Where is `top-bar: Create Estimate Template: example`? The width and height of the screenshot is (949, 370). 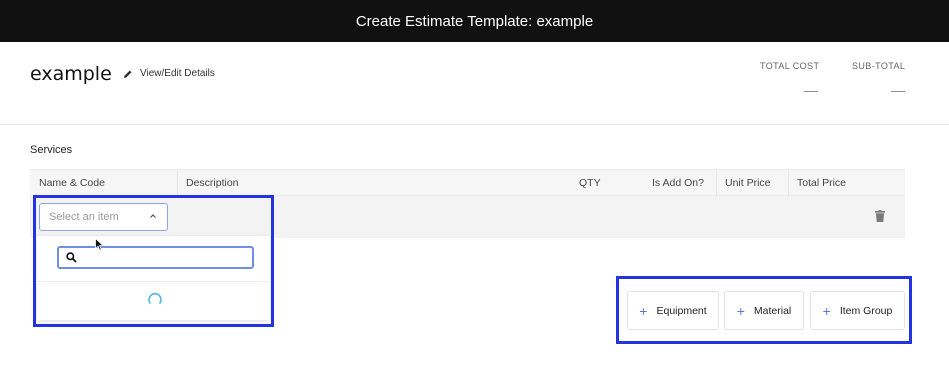 top-bar: Create Estimate Template: example is located at coordinates (474, 21).